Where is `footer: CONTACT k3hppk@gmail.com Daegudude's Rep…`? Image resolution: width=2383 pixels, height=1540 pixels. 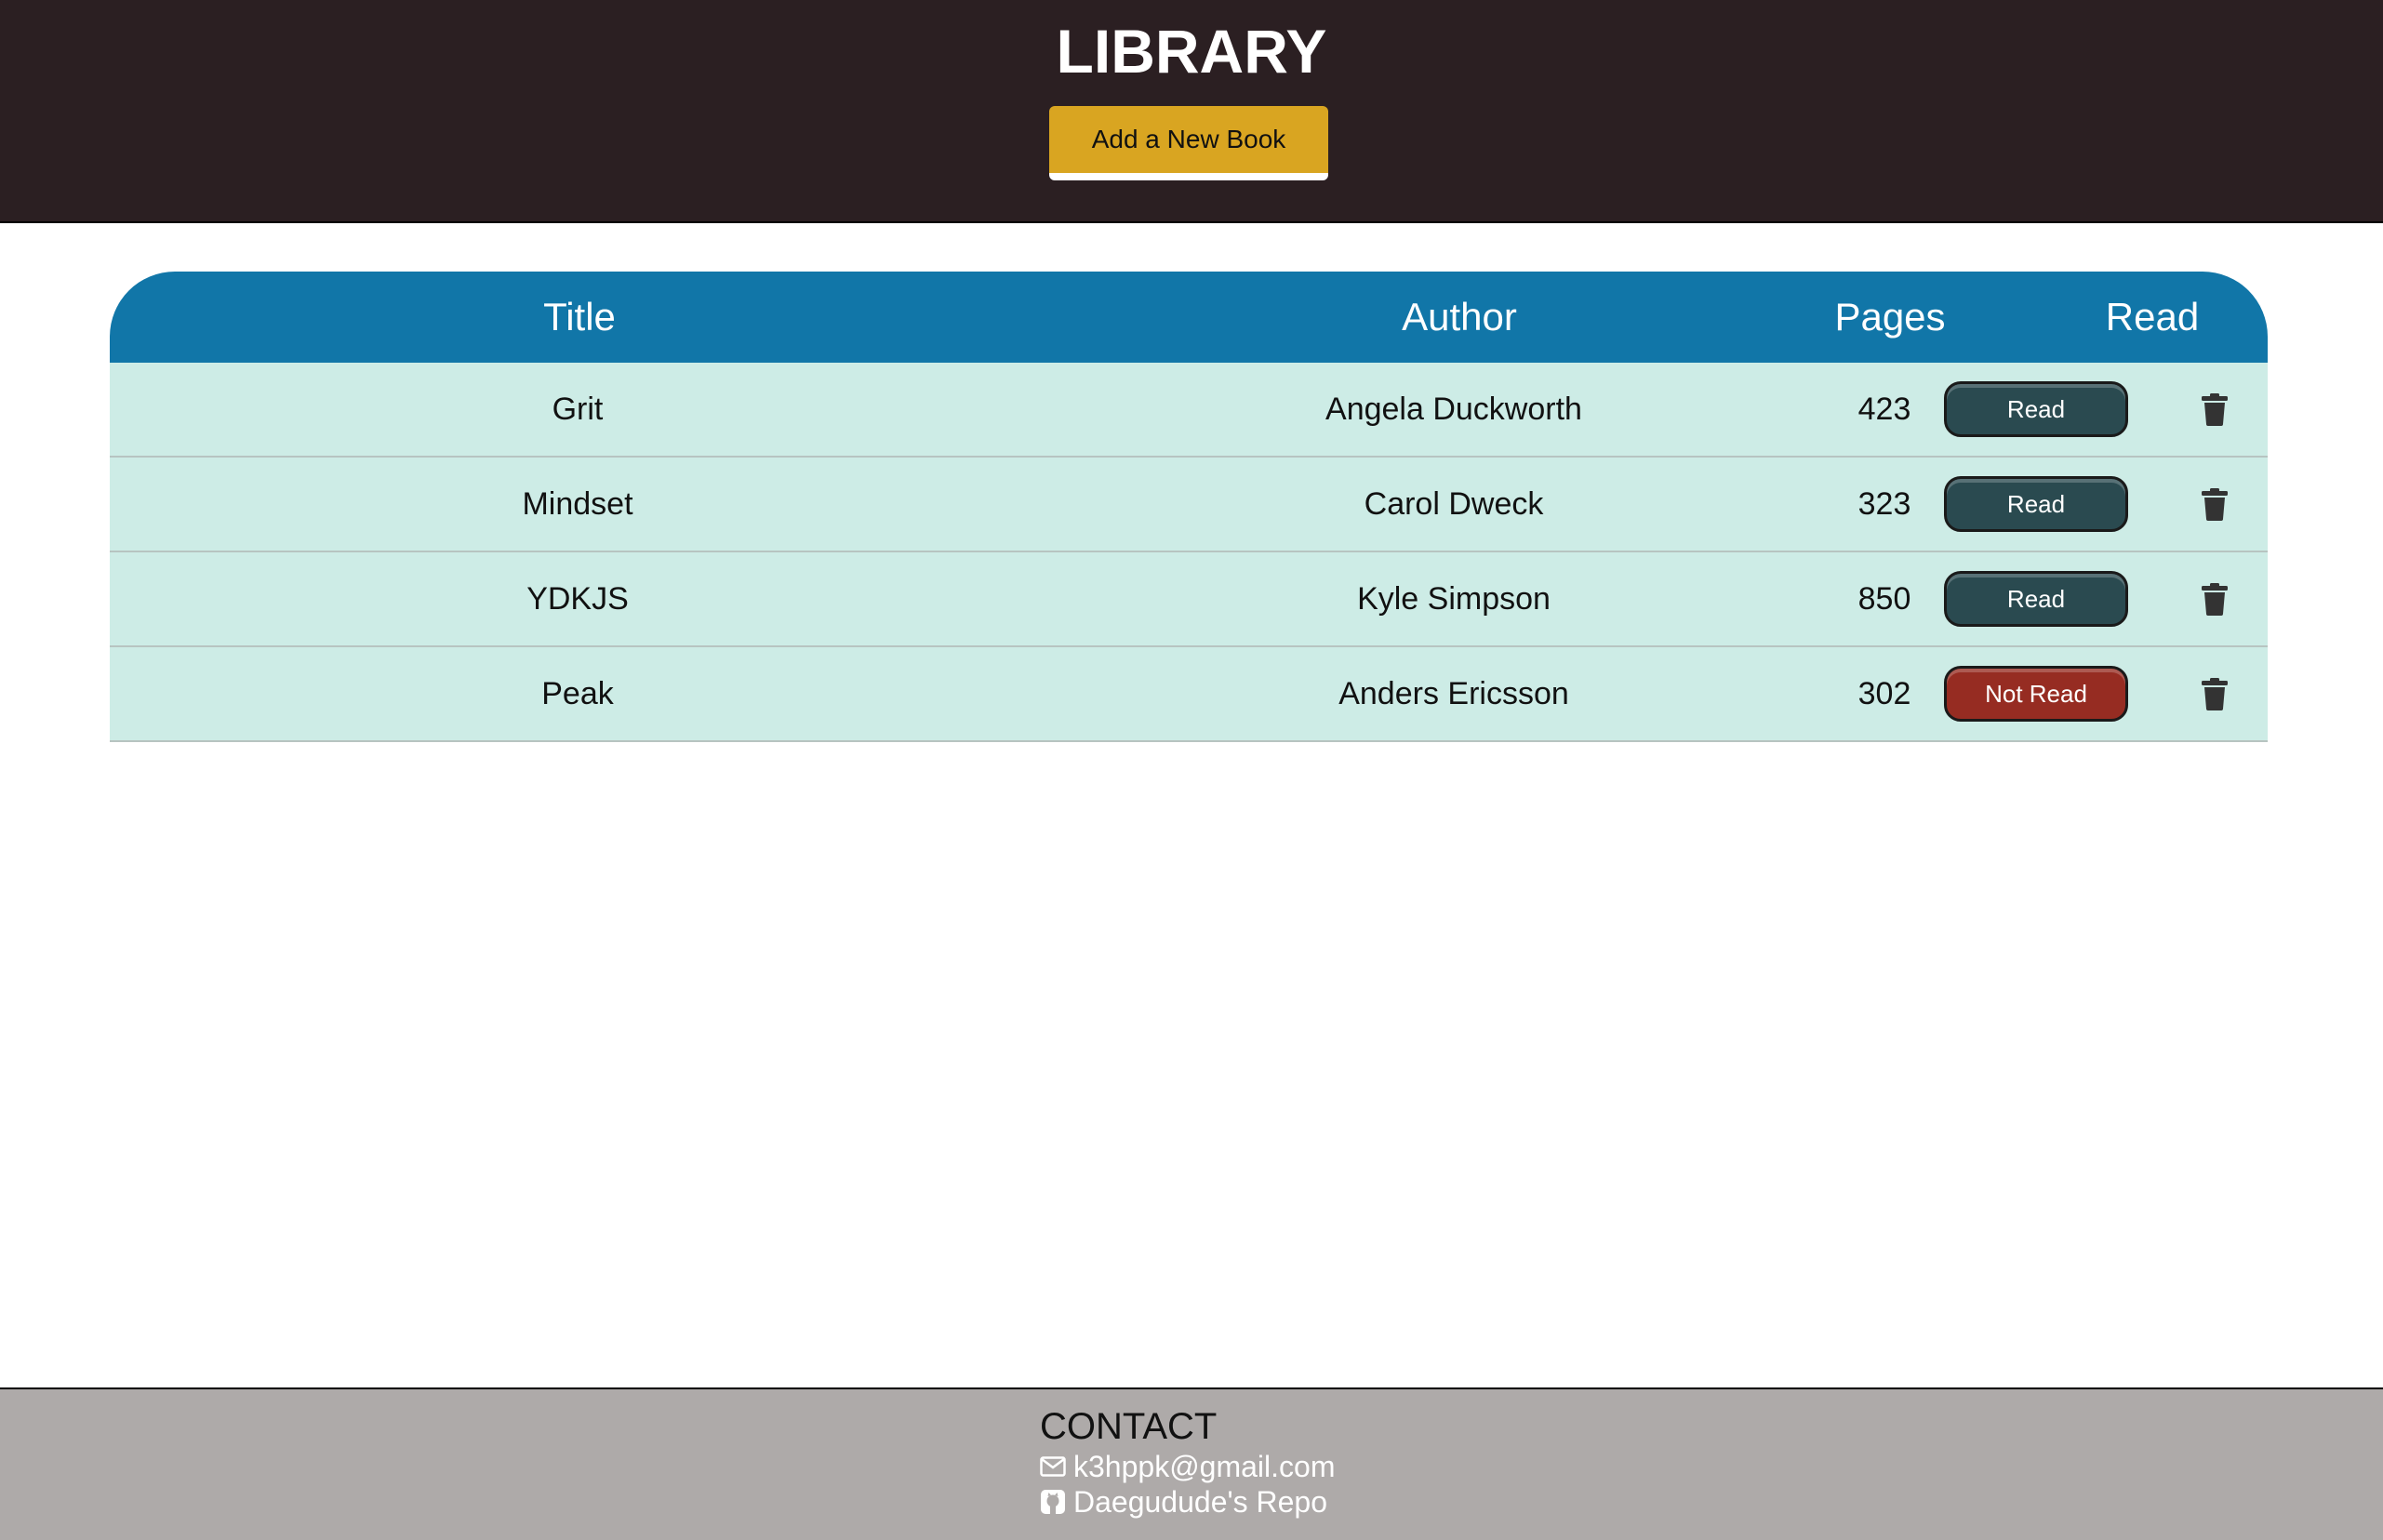 footer: CONTACT k3hppk@gmail.com Daegudude's Rep… is located at coordinates (1192, 1463).